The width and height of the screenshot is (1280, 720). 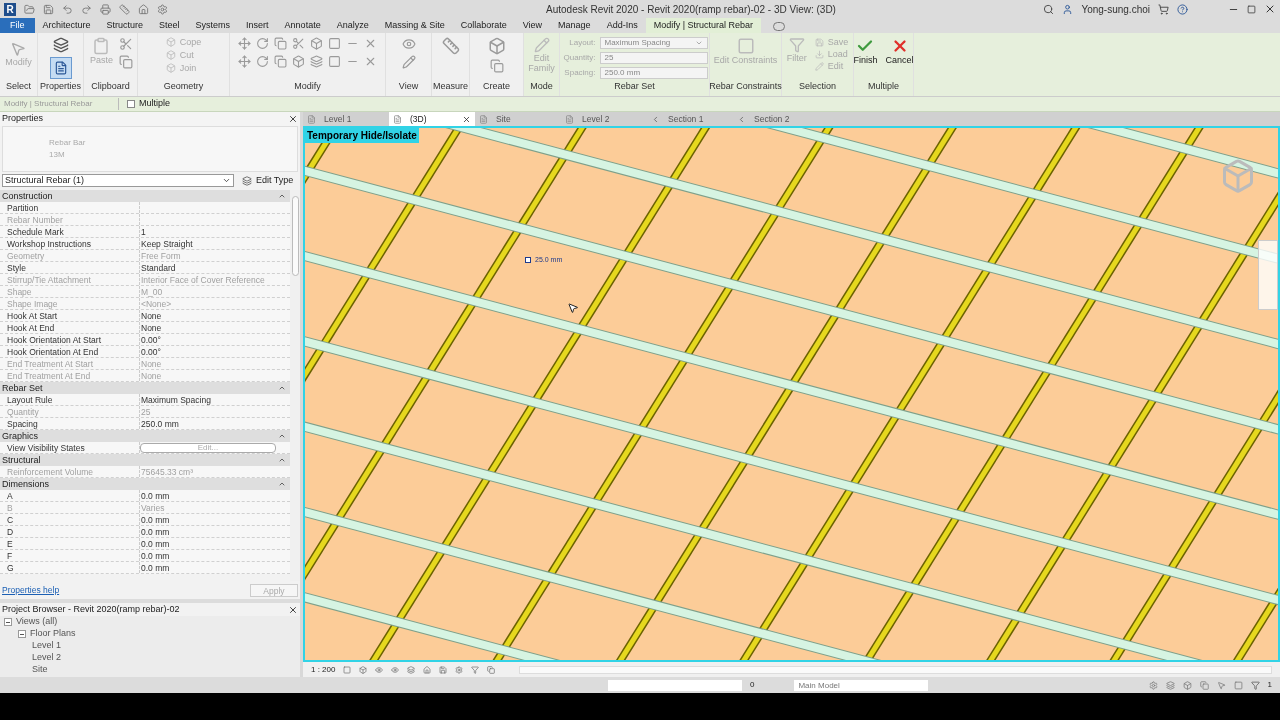 What do you see at coordinates (776, 119) in the screenshot?
I see `view-tab: Section 2` at bounding box center [776, 119].